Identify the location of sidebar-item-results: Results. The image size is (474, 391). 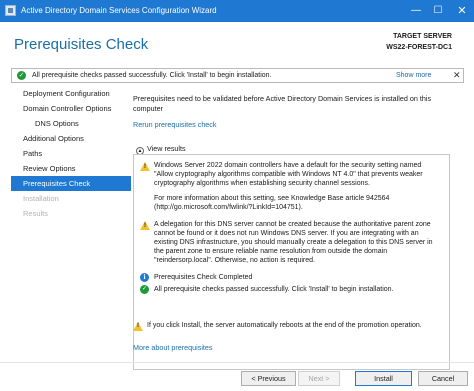
(36, 213).